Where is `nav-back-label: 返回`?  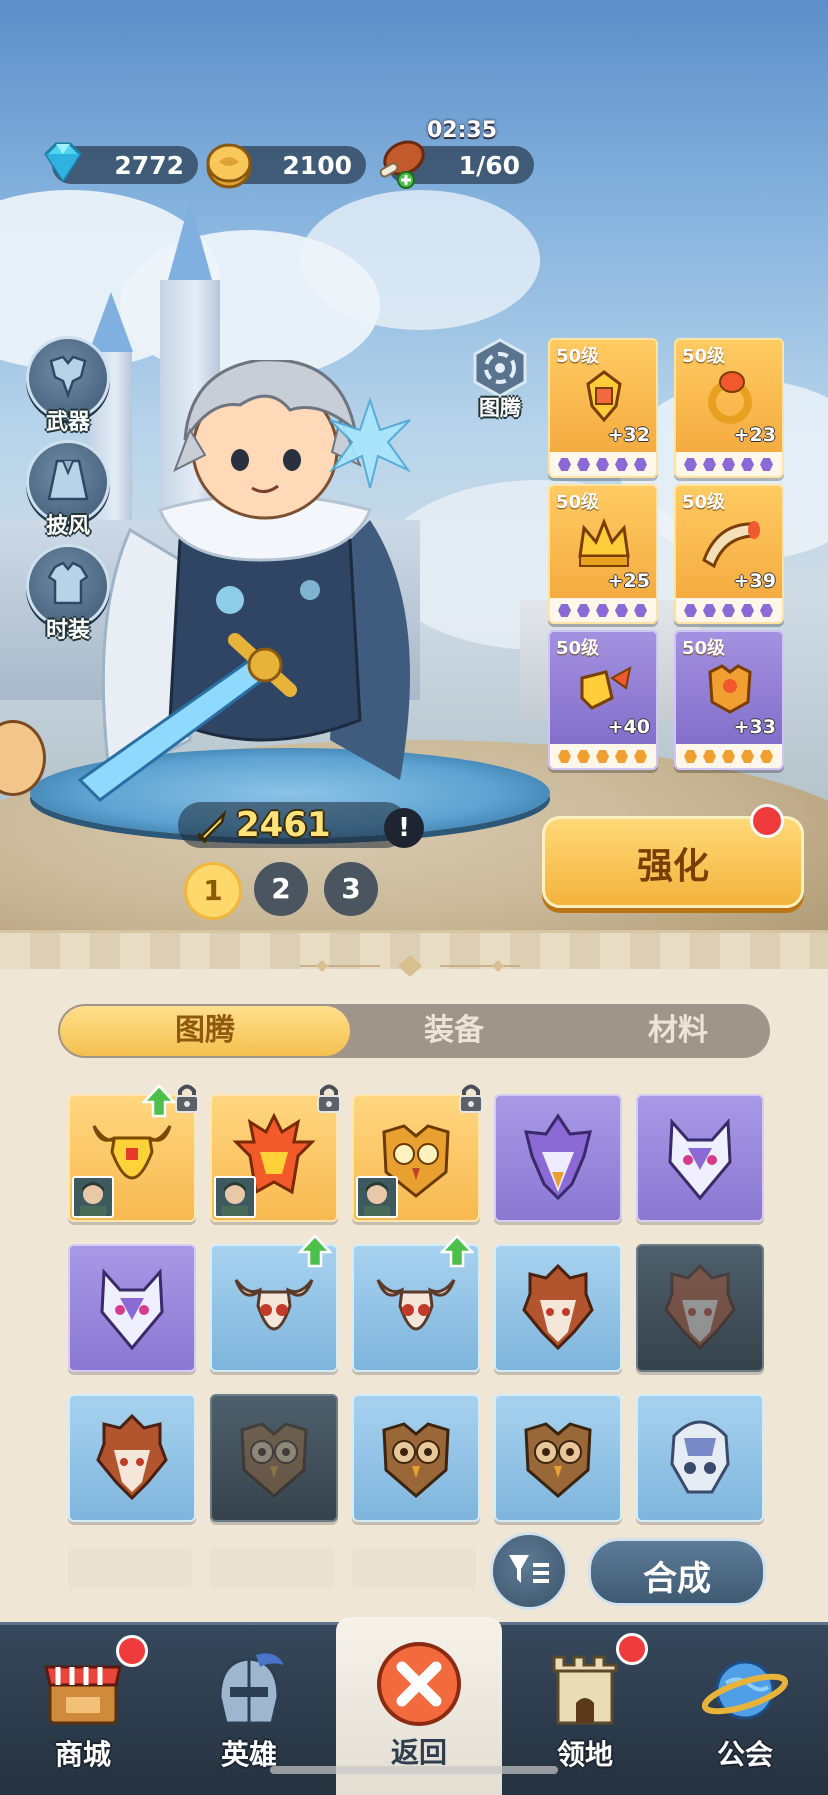 nav-back-label: 返回 is located at coordinates (418, 1752).